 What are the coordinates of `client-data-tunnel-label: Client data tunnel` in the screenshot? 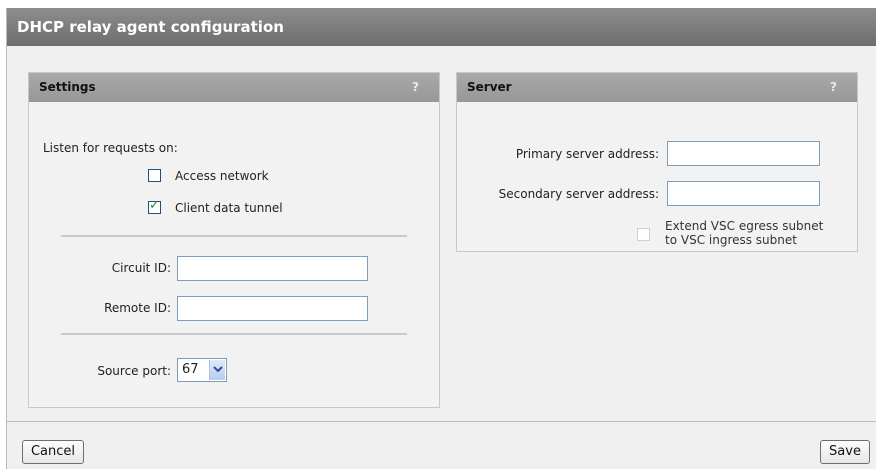 It's located at (229, 208).